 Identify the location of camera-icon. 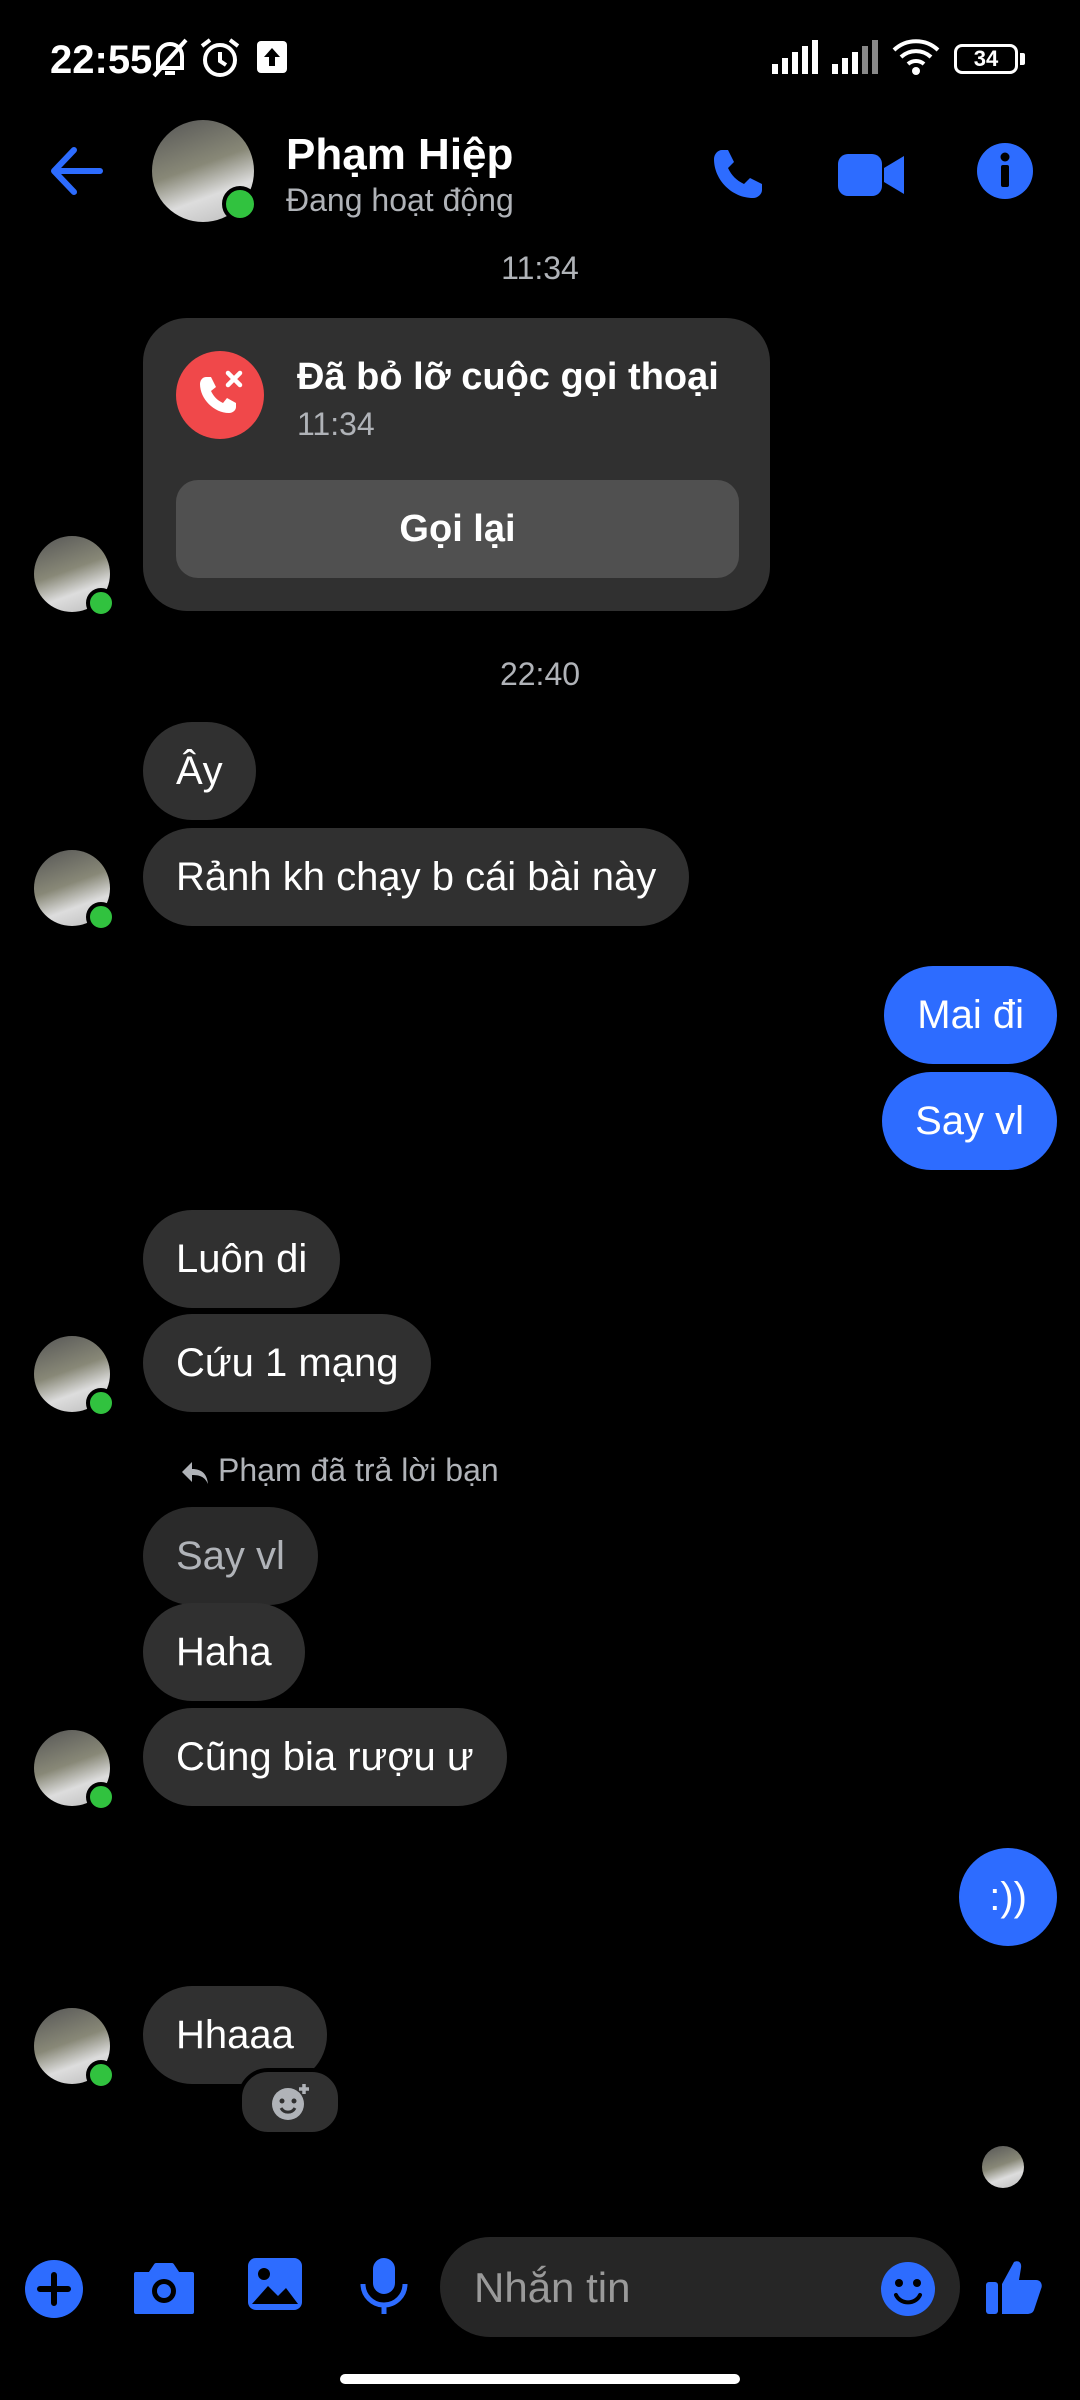
(164, 2288).